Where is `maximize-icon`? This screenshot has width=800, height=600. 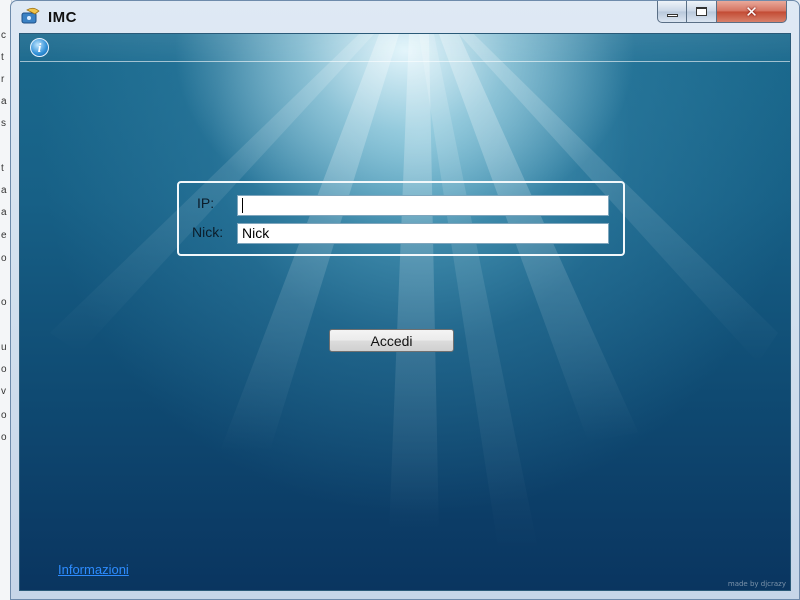 maximize-icon is located at coordinates (701, 11).